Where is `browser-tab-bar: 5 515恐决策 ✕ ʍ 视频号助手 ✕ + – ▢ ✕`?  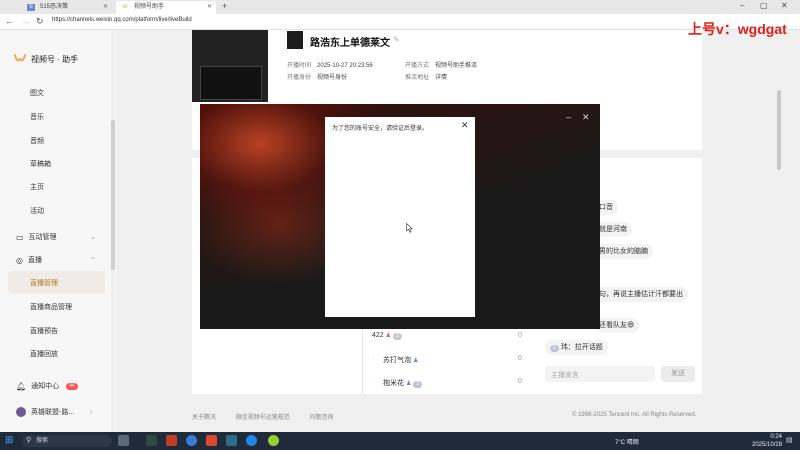
browser-tab-bar: 5 515恐决策 ✕ ʍ 视频号助手 ✕ + – ▢ ✕ is located at coordinates (400, 7).